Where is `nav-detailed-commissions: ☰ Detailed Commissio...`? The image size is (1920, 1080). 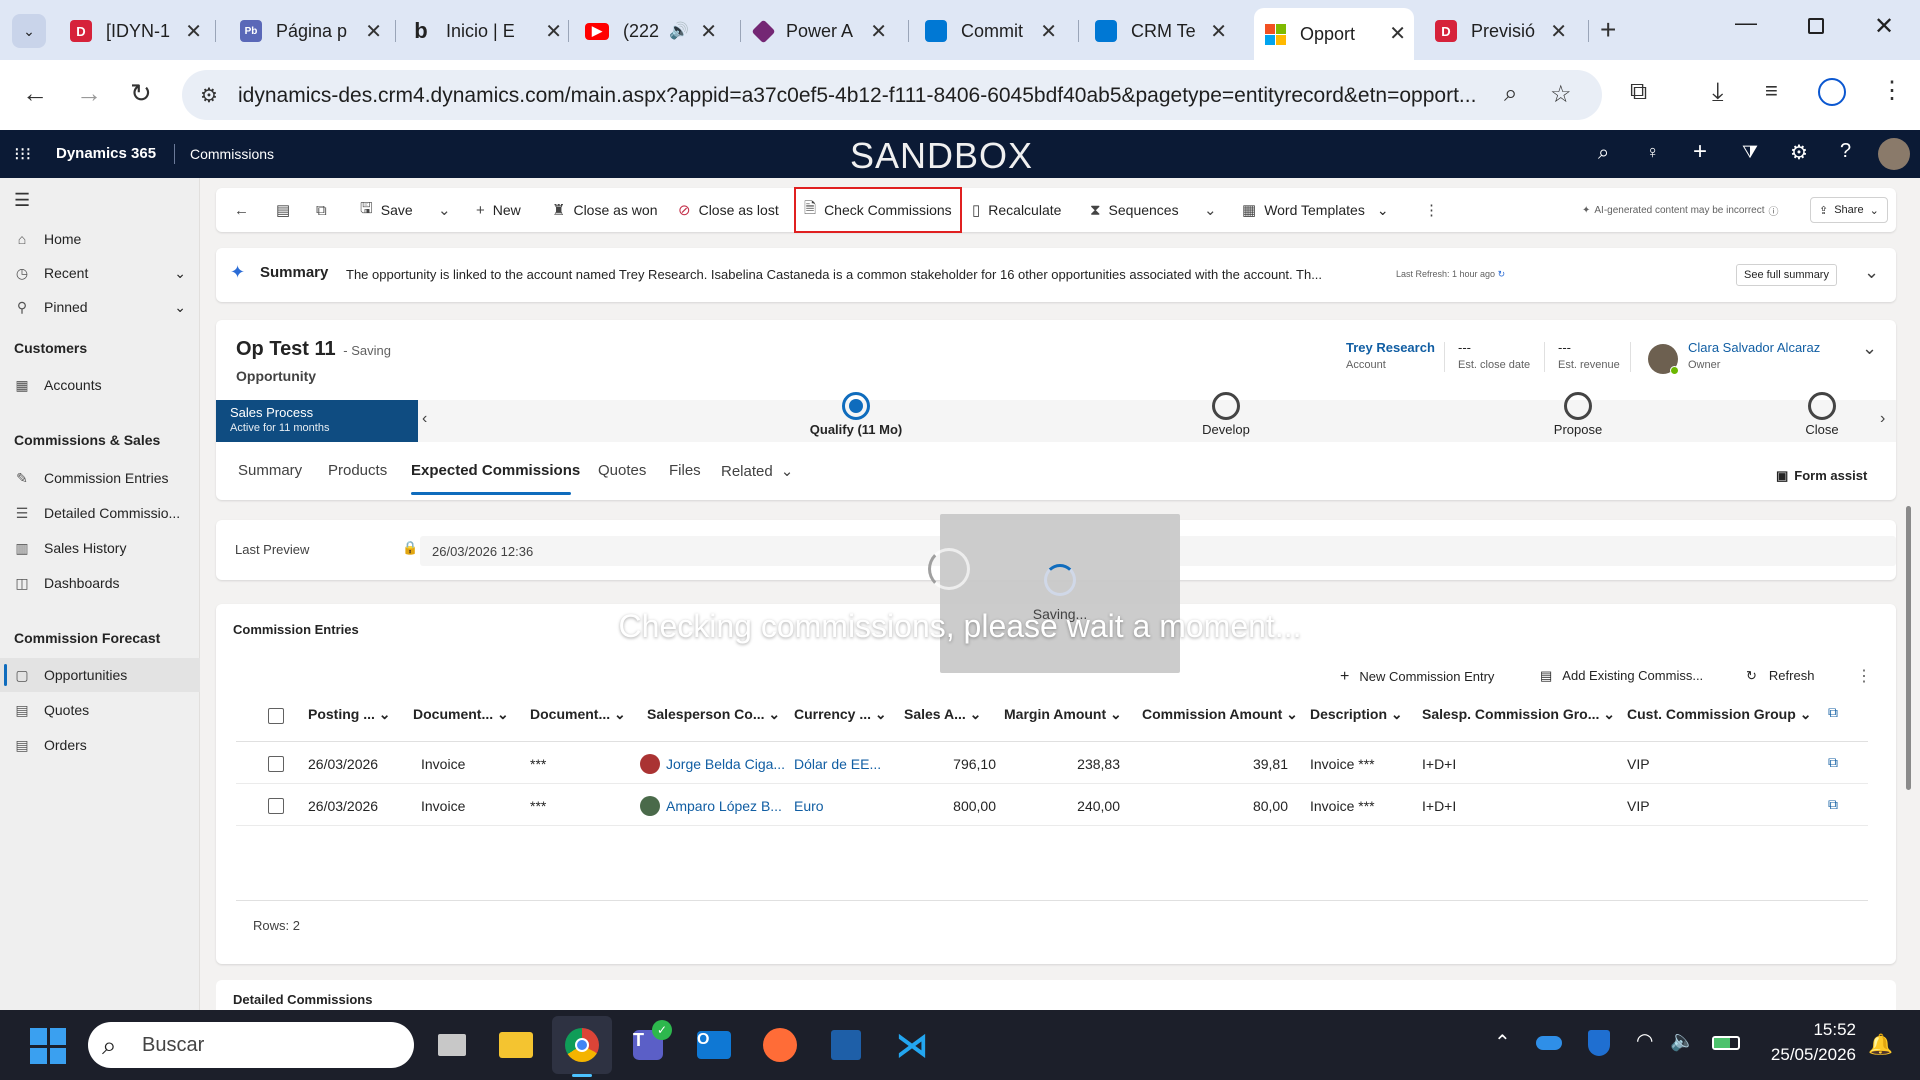 nav-detailed-commissions: ☰ Detailed Commissio... is located at coordinates (100, 513).